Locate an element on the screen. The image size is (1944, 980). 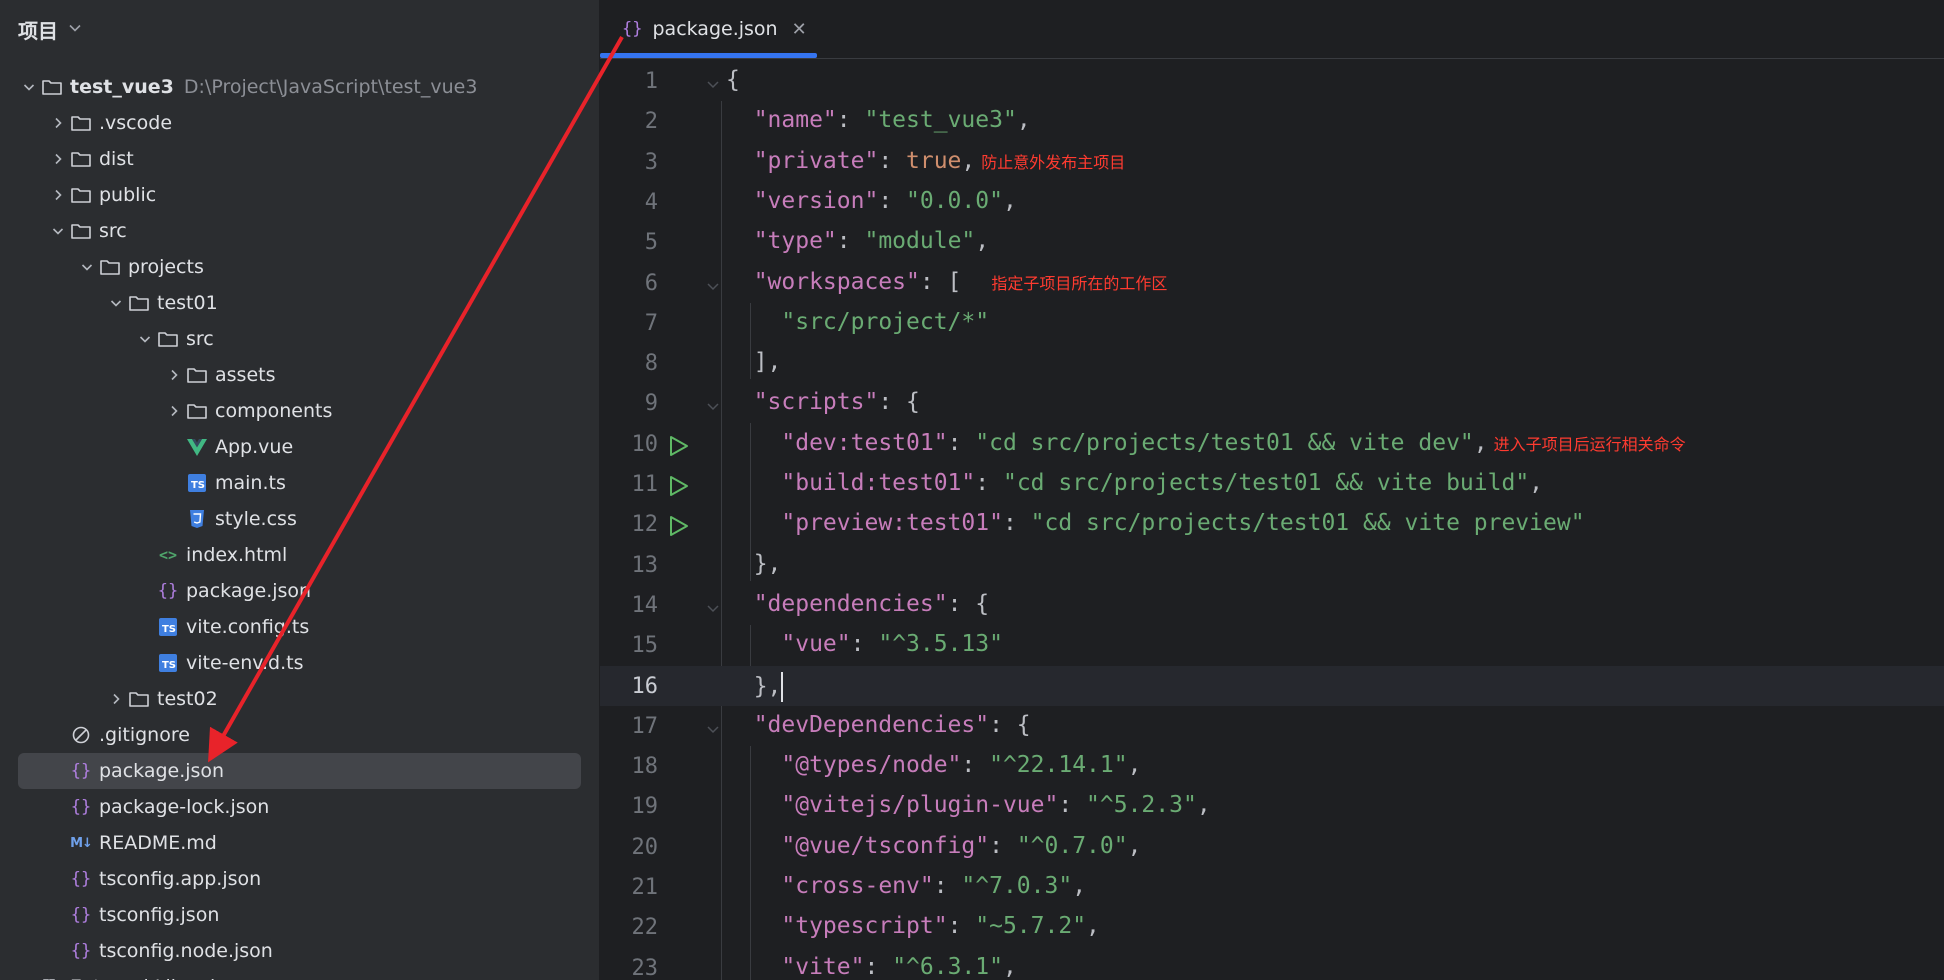
code-line: 7 "src/project/*" is located at coordinates (1272, 323).